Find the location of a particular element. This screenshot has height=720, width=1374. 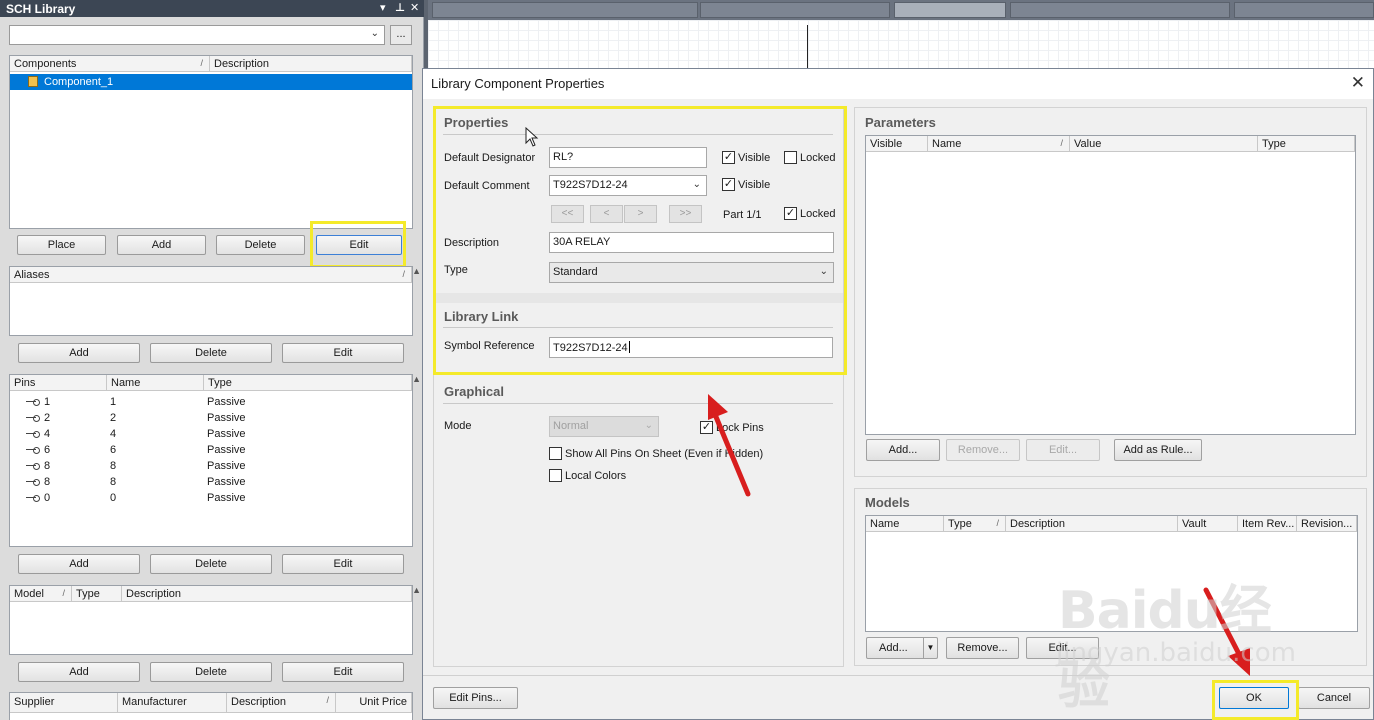

library-filter-combo: ⌄ is located at coordinates (197, 35).